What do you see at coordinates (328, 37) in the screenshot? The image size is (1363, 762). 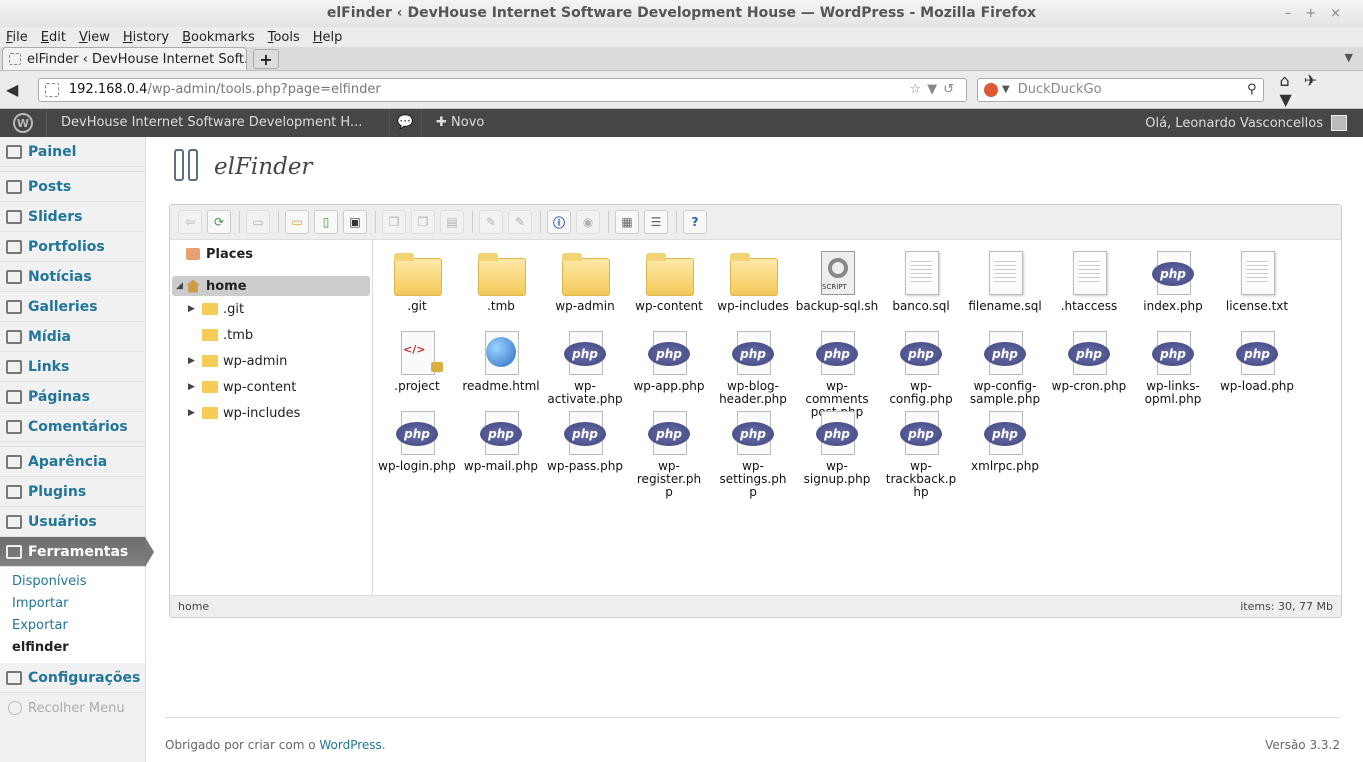 I see `menu-help: Help` at bounding box center [328, 37].